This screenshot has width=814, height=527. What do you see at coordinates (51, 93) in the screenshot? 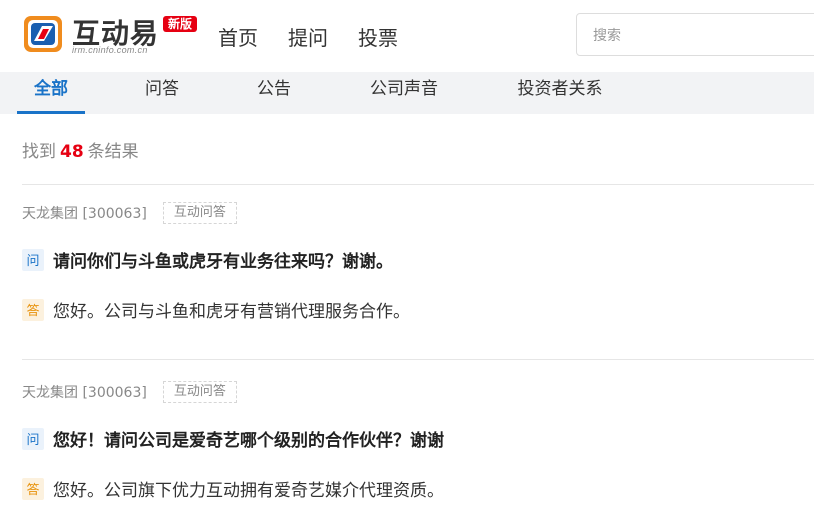
I see `tab-all: 全部` at bounding box center [51, 93].